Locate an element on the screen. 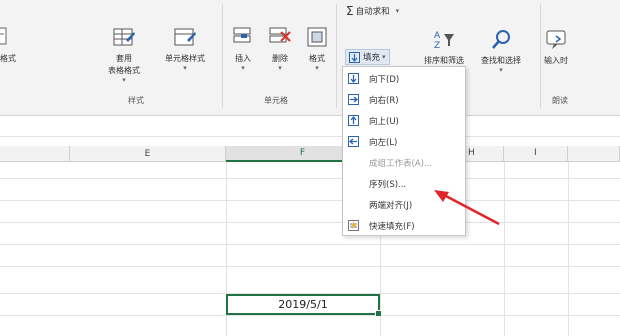 The image size is (620, 336). menu-item-label: 向左(L) is located at coordinates (383, 142).